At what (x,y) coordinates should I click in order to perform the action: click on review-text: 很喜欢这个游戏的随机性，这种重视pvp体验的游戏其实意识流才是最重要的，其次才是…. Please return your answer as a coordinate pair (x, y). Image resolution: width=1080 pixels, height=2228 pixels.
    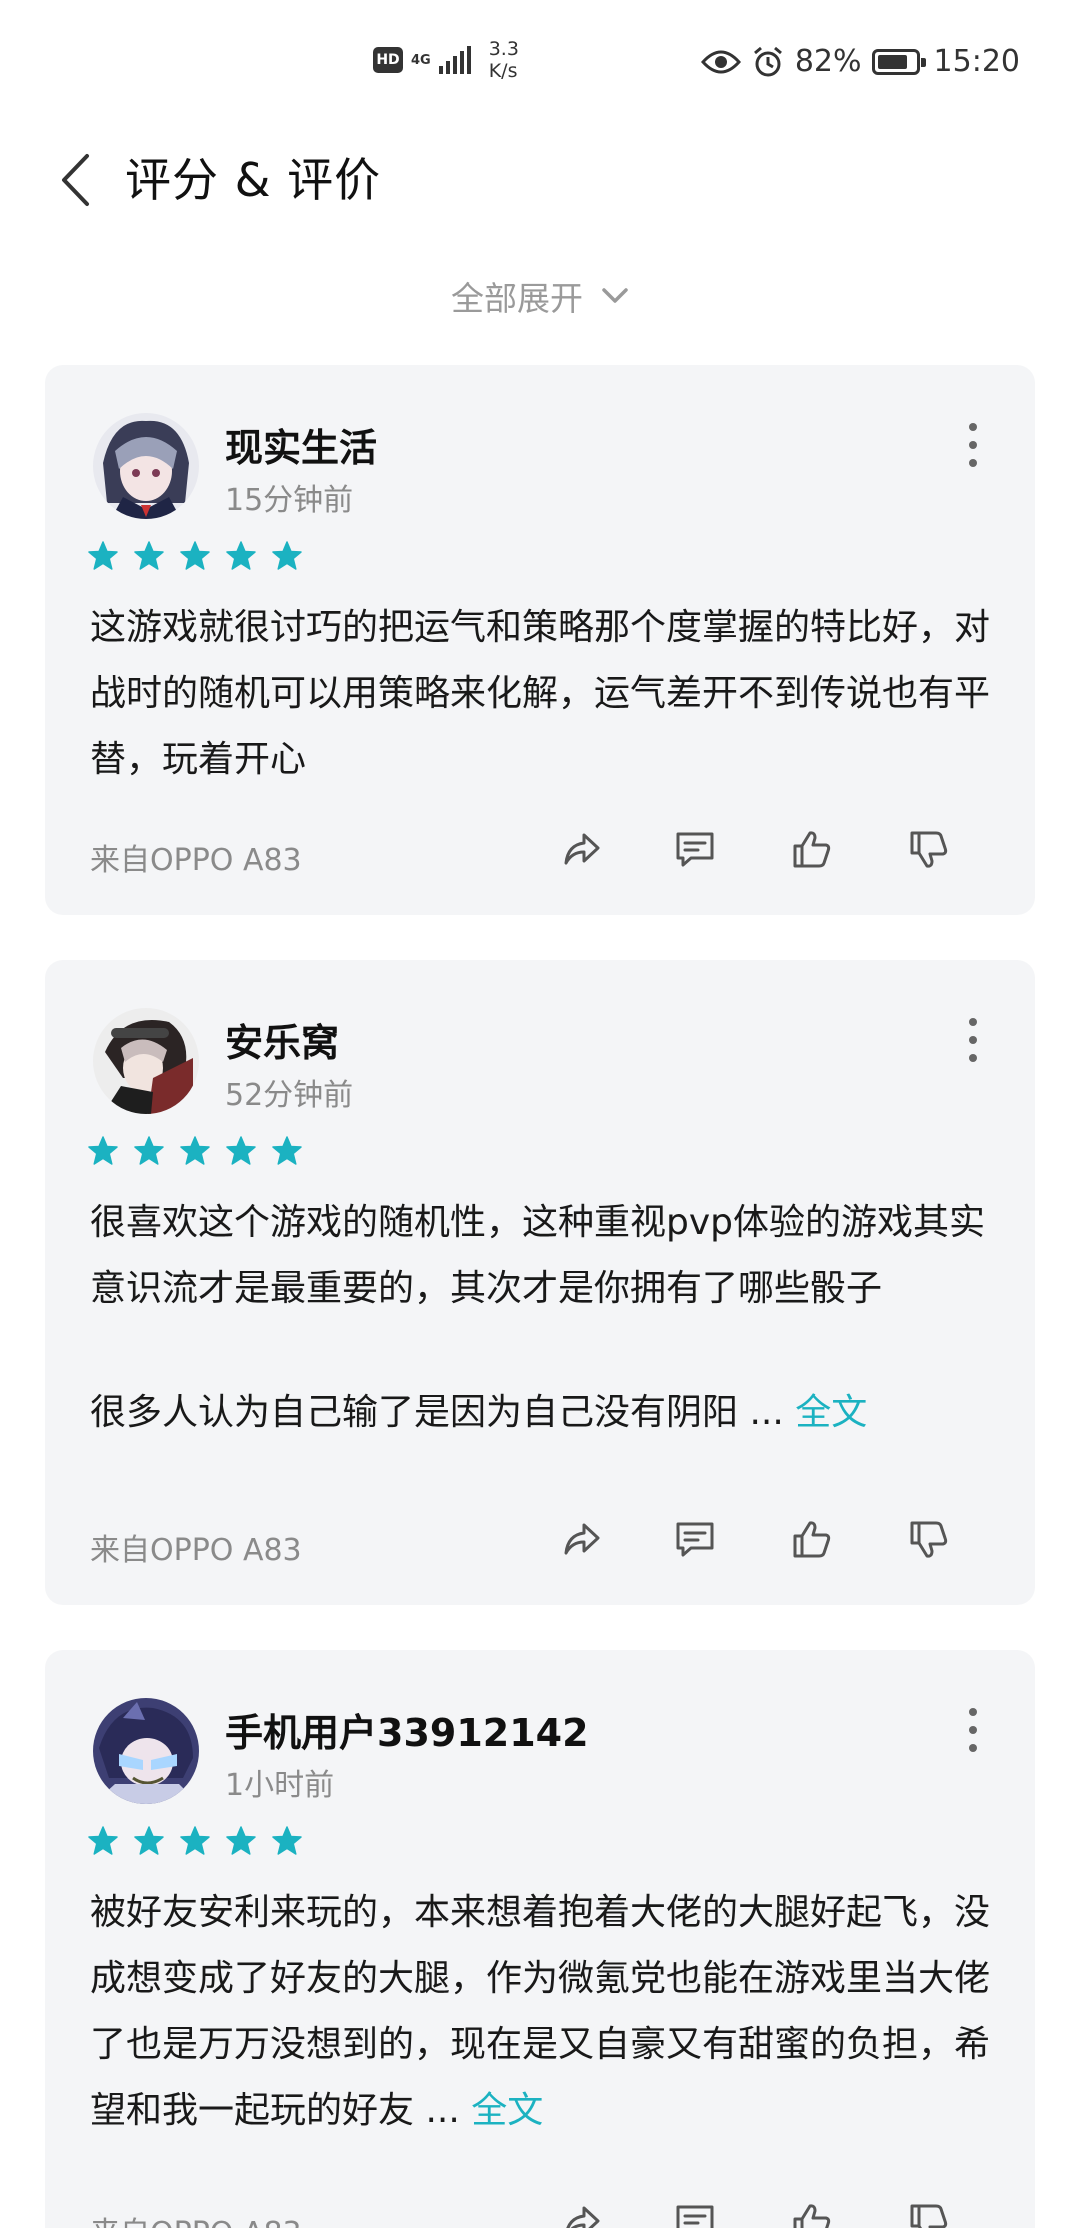
    Looking at the image, I should click on (538, 1255).